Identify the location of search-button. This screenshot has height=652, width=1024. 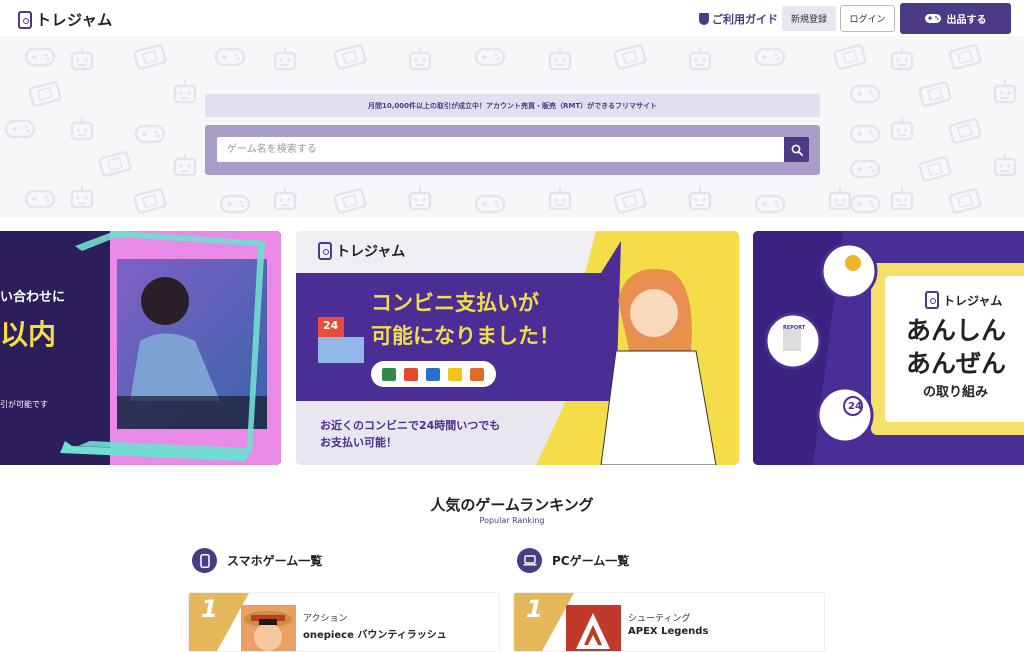
(796, 149).